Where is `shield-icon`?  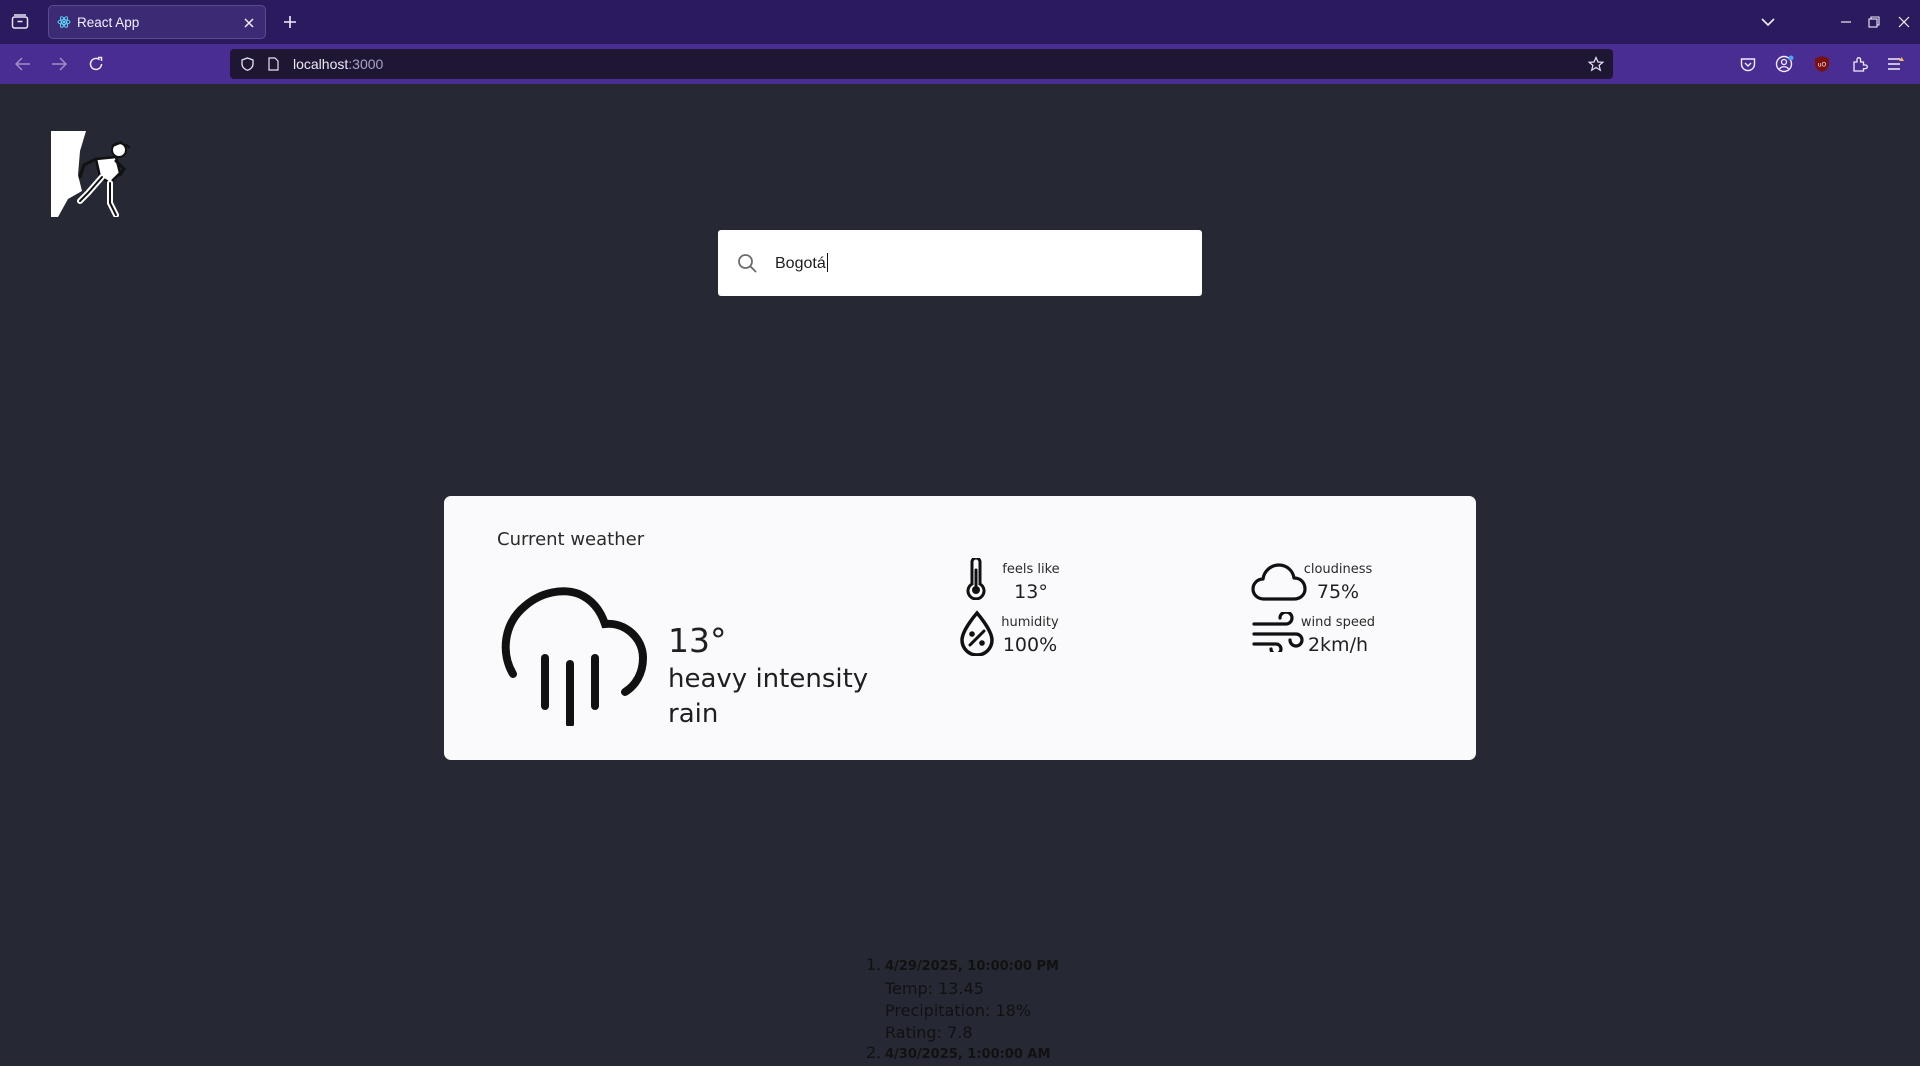 shield-icon is located at coordinates (247, 64).